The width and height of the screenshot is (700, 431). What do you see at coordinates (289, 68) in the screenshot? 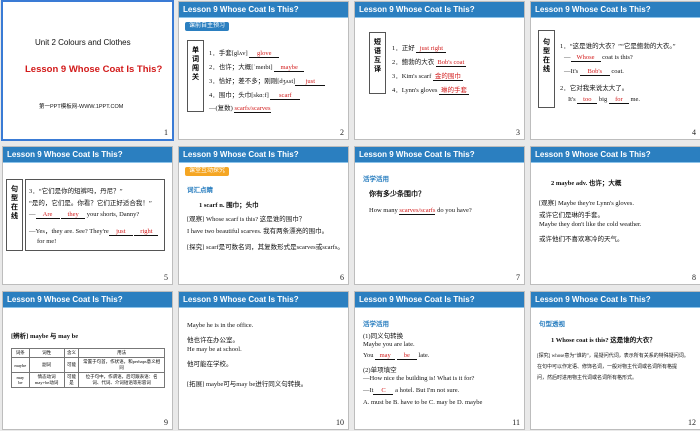
I see `answer-text: maybe` at bounding box center [289, 68].